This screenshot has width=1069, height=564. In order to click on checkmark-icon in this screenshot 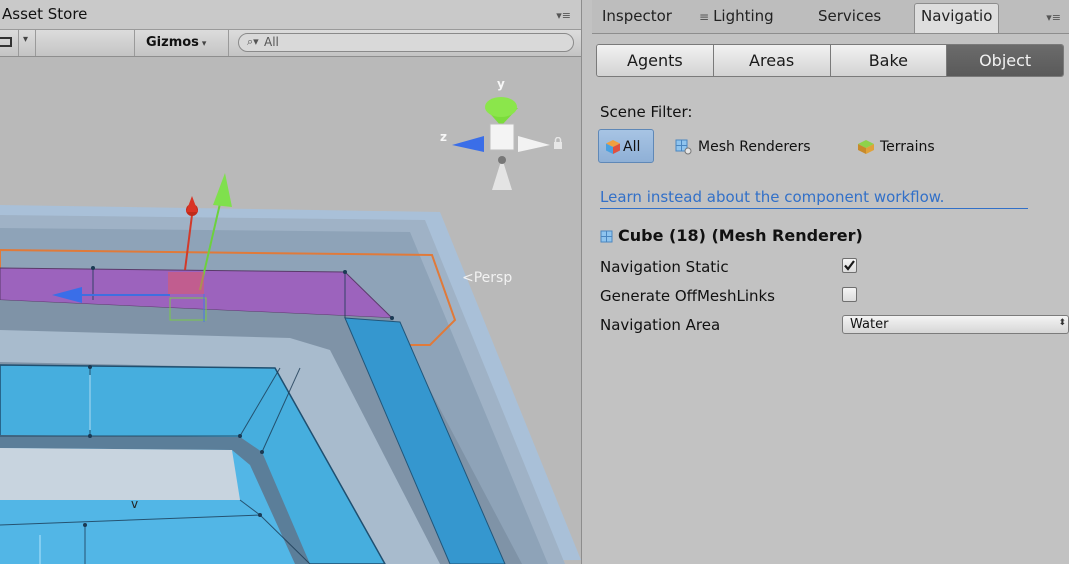, I will do `click(849, 265)`.